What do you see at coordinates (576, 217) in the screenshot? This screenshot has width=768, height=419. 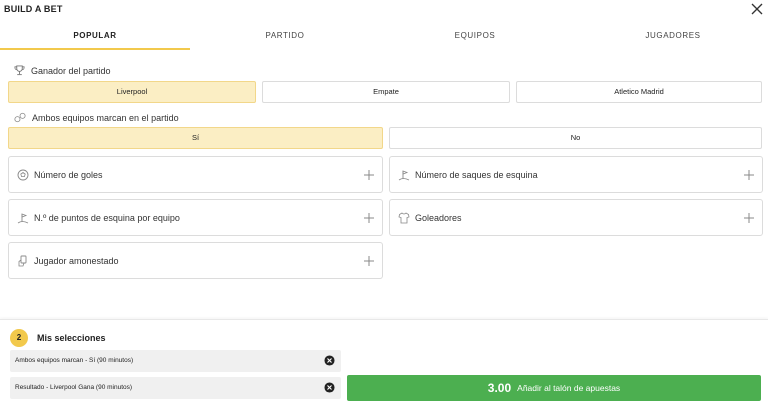 I see `market-goleadores: Goleadores` at bounding box center [576, 217].